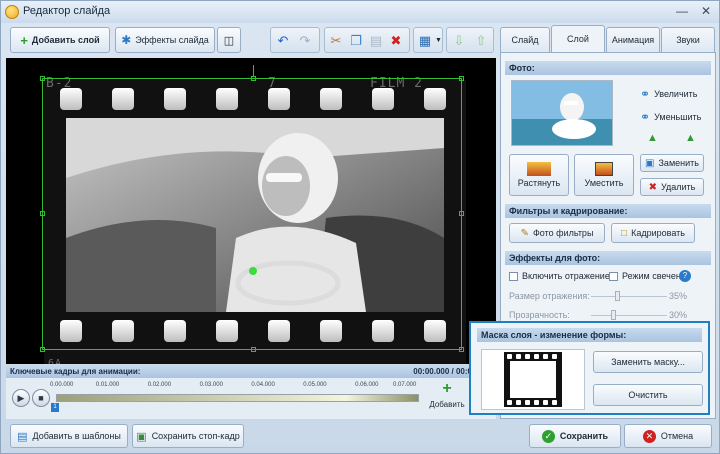 The height and width of the screenshot is (454, 720). Describe the element at coordinates (459, 41) in the screenshot. I see `arrow-down-icon: ⇩` at that location.